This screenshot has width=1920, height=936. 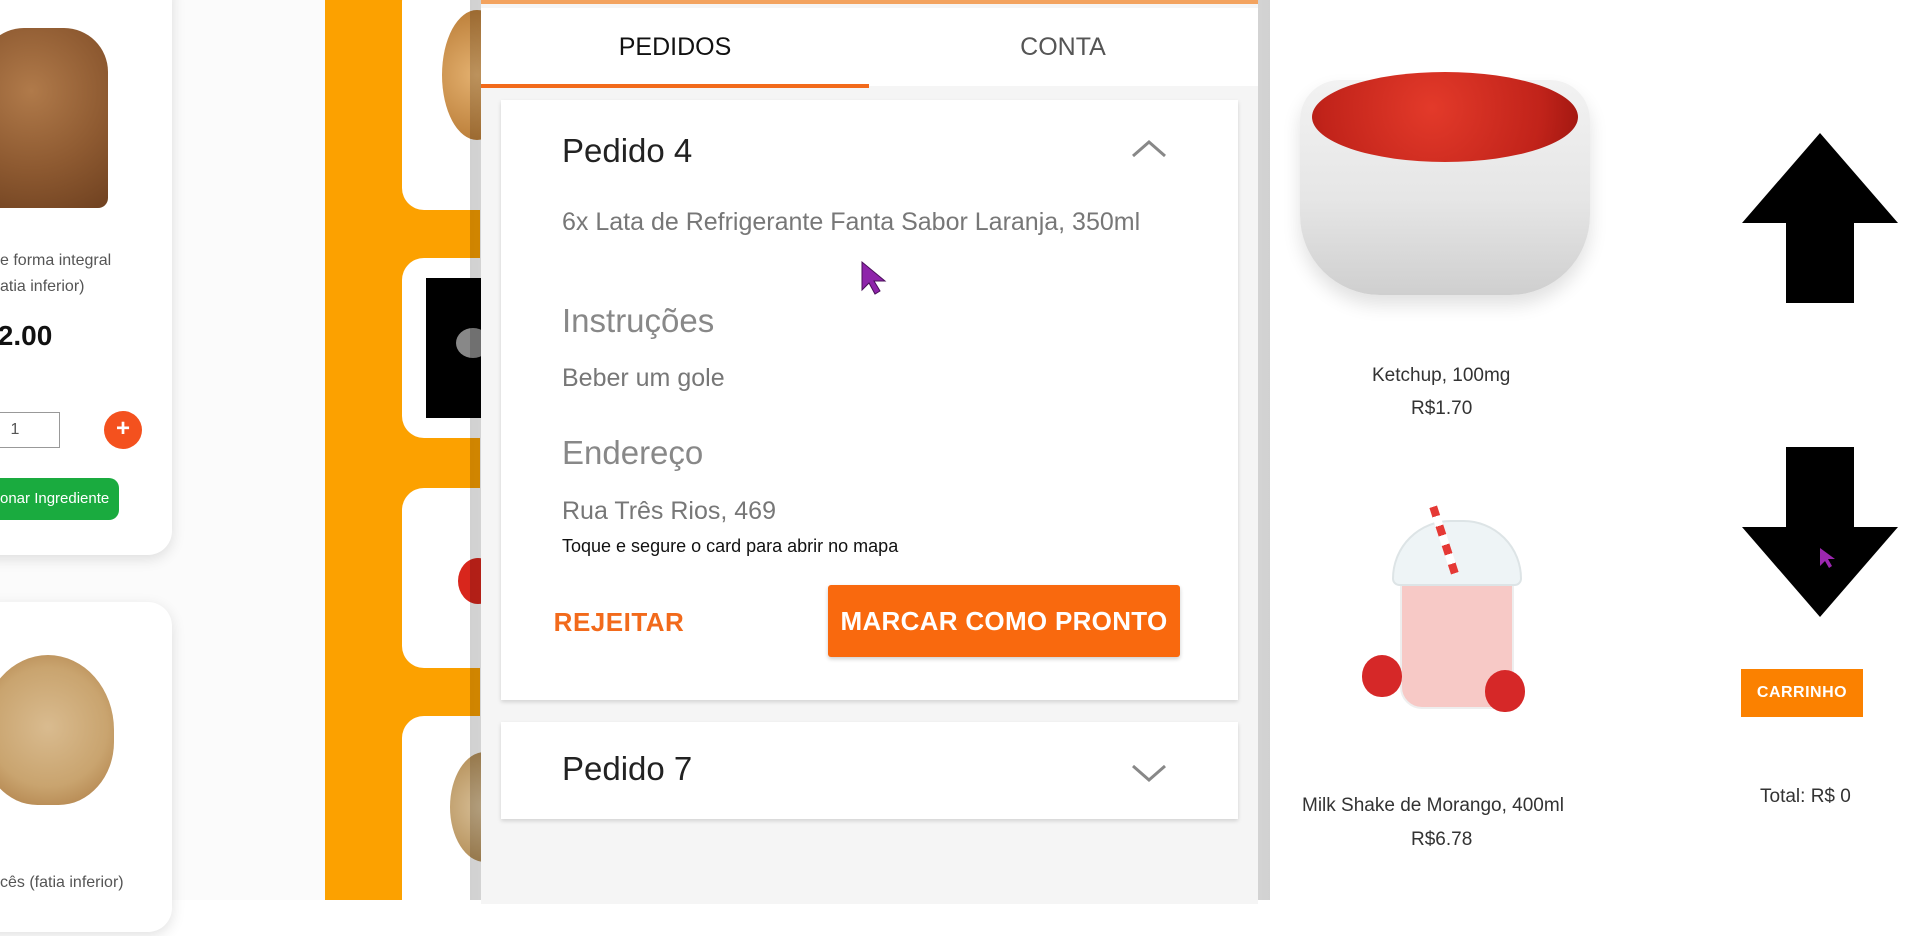 I want to click on chevron-down-icon, so click(x=1149, y=772).